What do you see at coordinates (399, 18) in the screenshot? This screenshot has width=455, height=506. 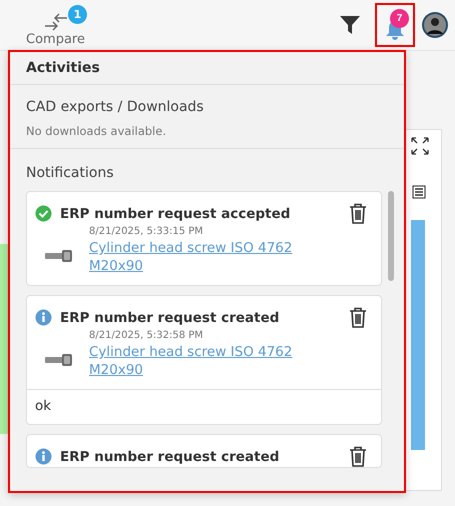 I see `notification-count-badge: 7` at bounding box center [399, 18].